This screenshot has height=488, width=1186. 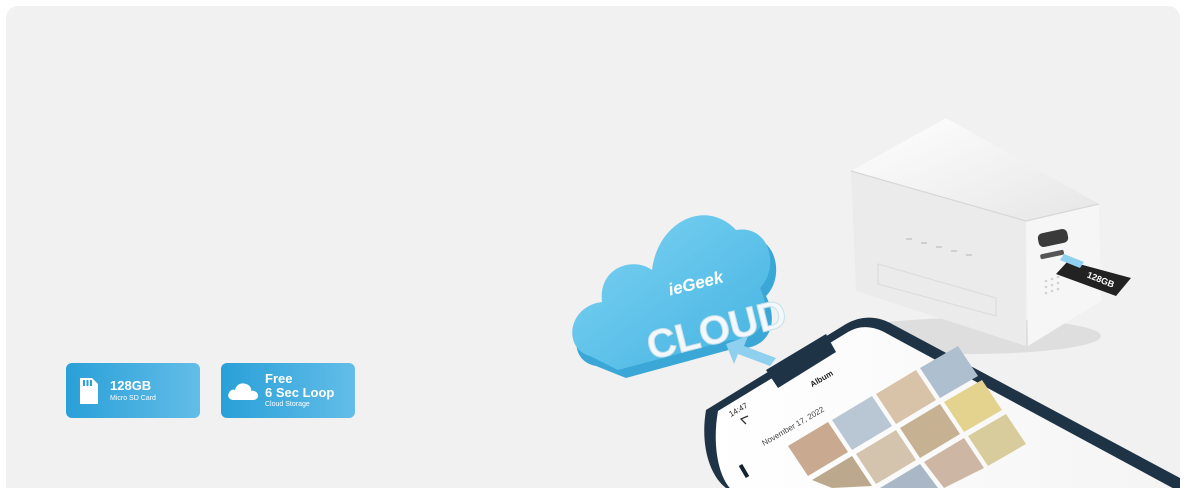 What do you see at coordinates (131, 385) in the screenshot?
I see `sd-badge-title: 128GB` at bounding box center [131, 385].